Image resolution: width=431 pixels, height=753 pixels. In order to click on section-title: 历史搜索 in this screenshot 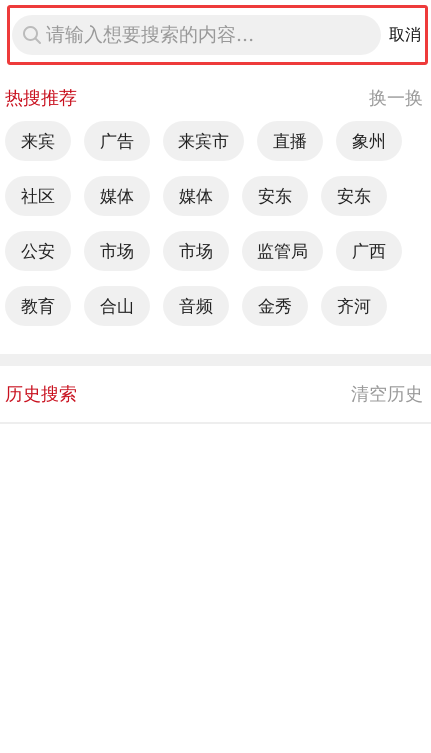, I will do `click(41, 394)`.